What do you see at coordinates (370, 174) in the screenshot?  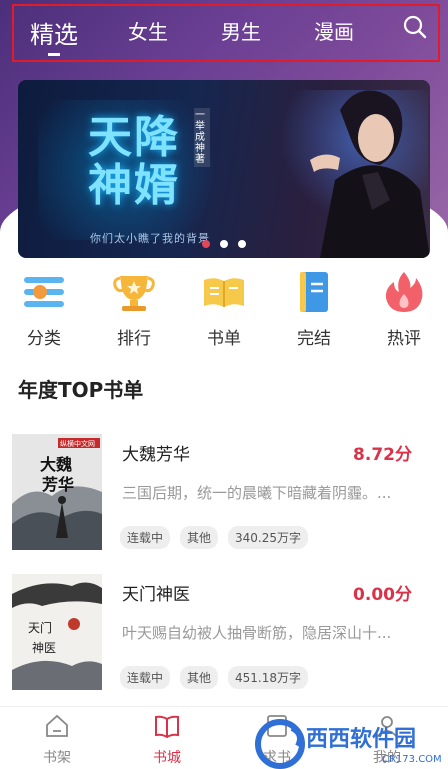 I see `banner-character-image` at bounding box center [370, 174].